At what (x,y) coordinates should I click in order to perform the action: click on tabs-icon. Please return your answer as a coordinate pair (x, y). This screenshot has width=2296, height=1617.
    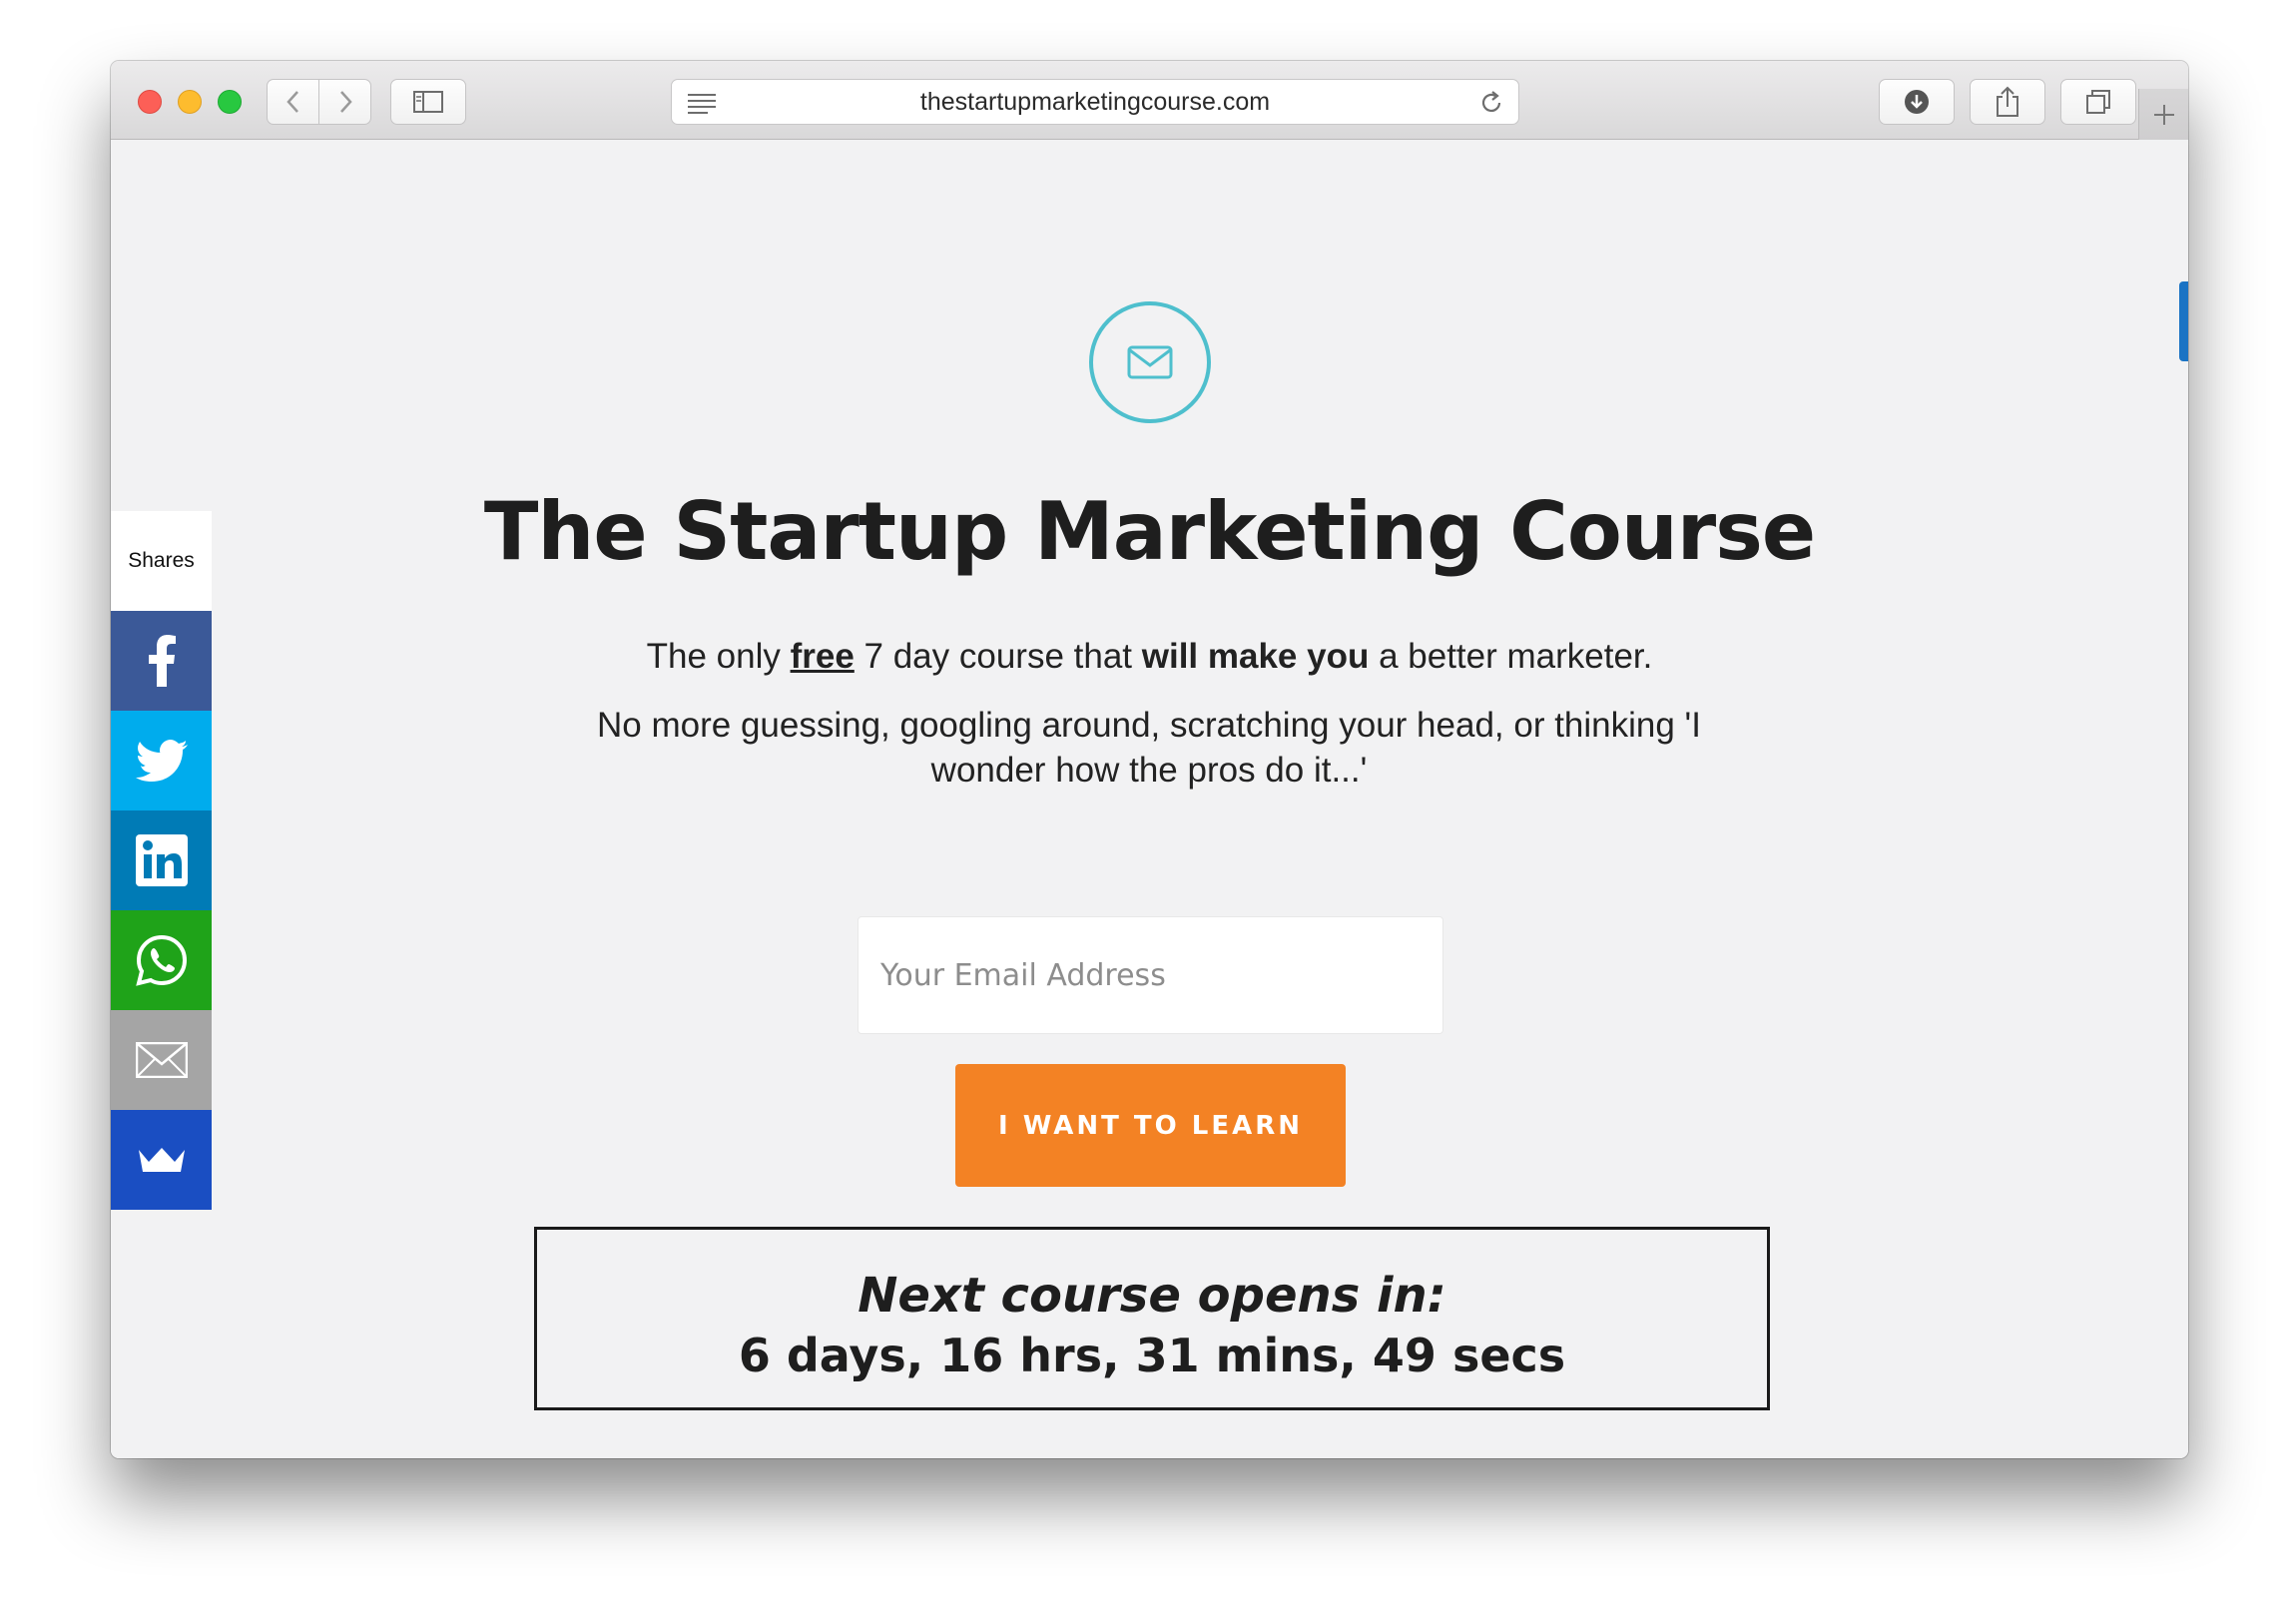
    Looking at the image, I should click on (2098, 102).